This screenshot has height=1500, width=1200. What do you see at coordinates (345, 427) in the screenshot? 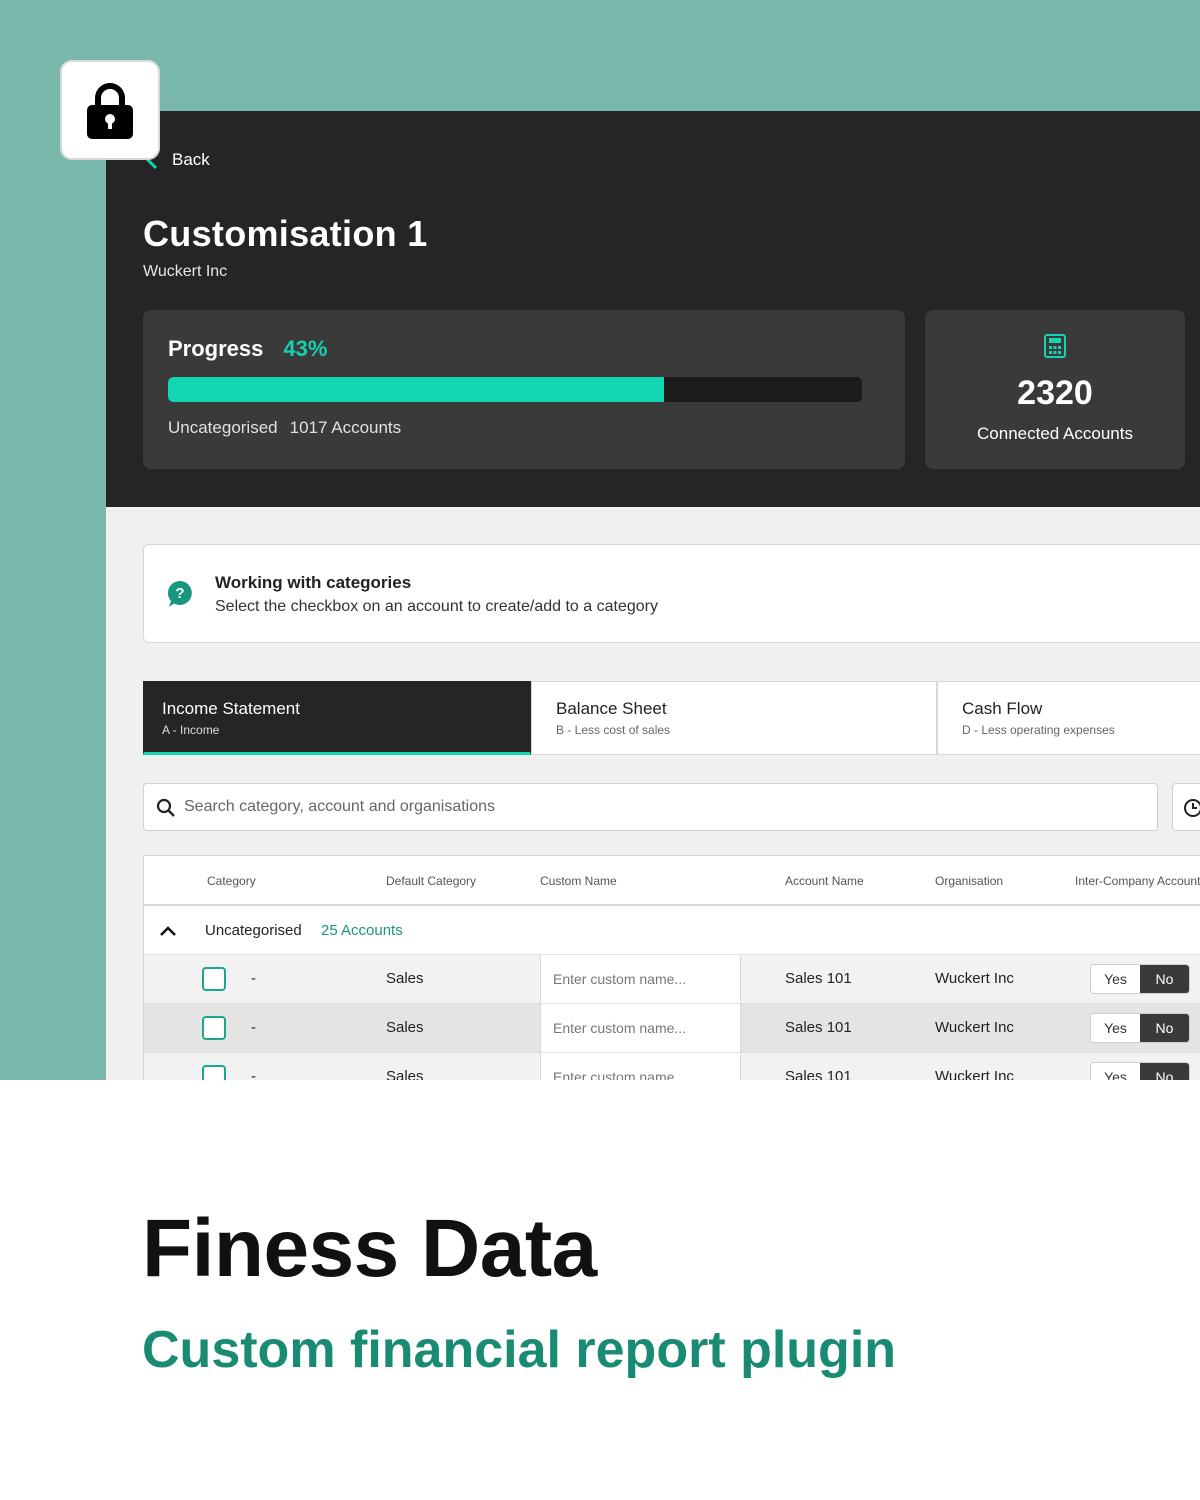
I see `uncategorised-count: 1017 Accounts` at bounding box center [345, 427].